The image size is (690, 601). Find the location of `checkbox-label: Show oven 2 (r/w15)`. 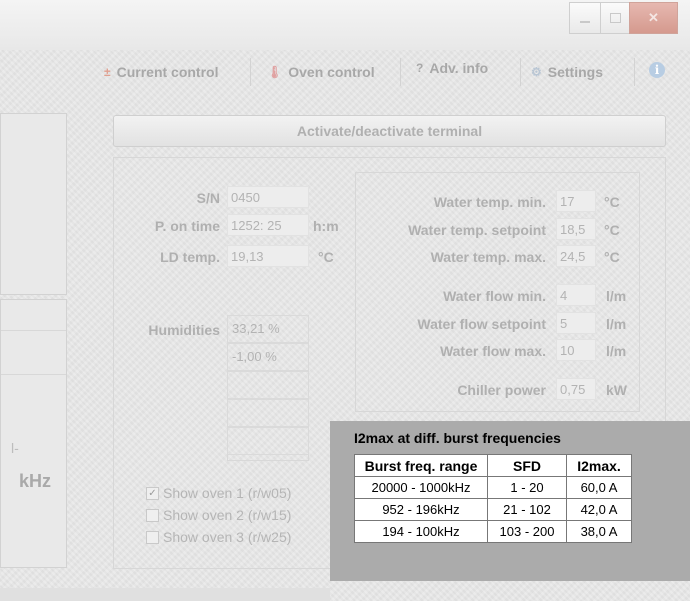

checkbox-label: Show oven 2 (r/w15) is located at coordinates (227, 515).